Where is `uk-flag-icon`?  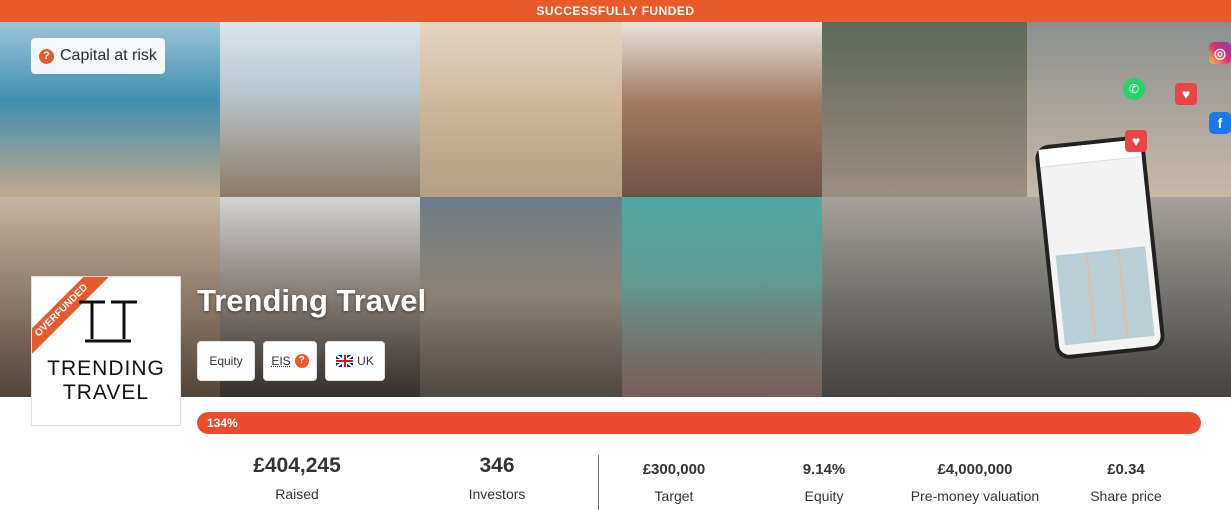
uk-flag-icon is located at coordinates (345, 361).